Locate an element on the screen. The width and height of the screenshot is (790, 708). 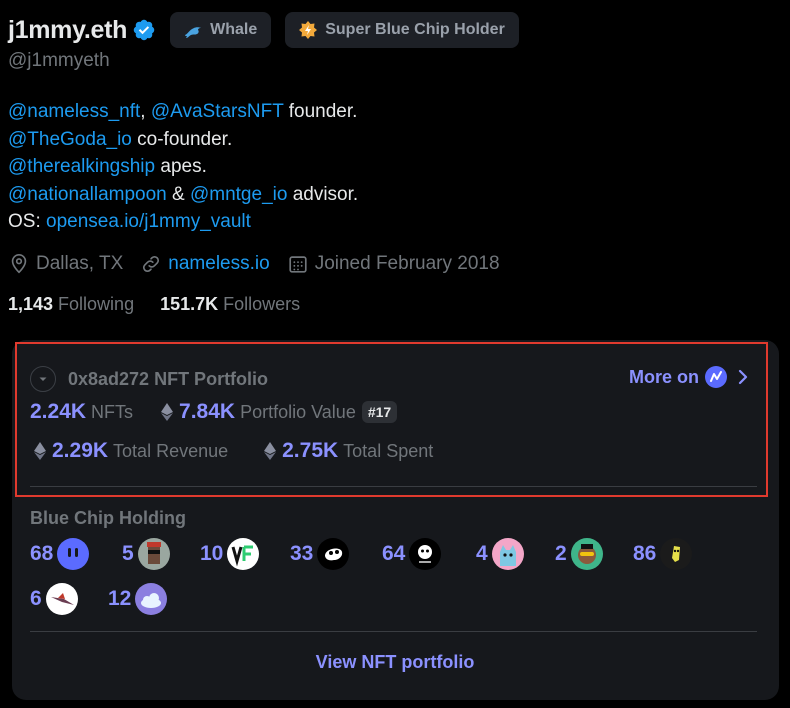
mention-nameless-nft: @nameless_nft is located at coordinates (74, 111).